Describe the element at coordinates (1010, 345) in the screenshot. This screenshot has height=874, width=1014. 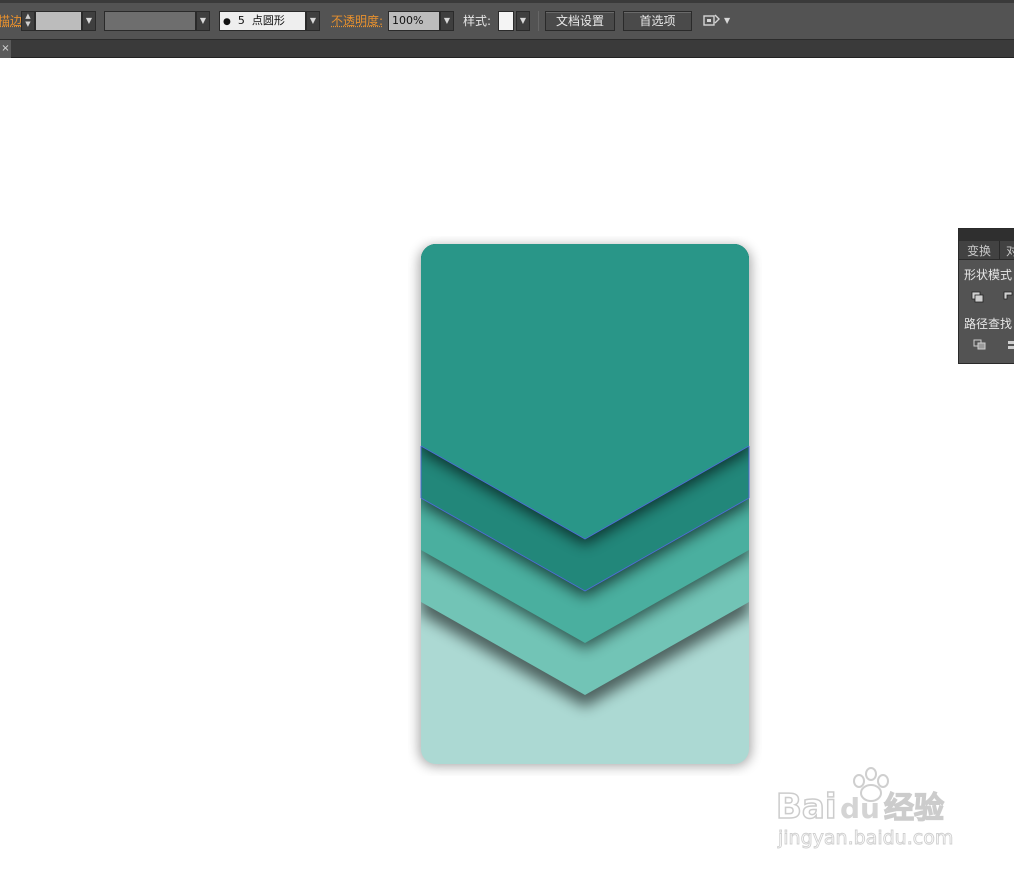
I see `trim-icon` at that location.